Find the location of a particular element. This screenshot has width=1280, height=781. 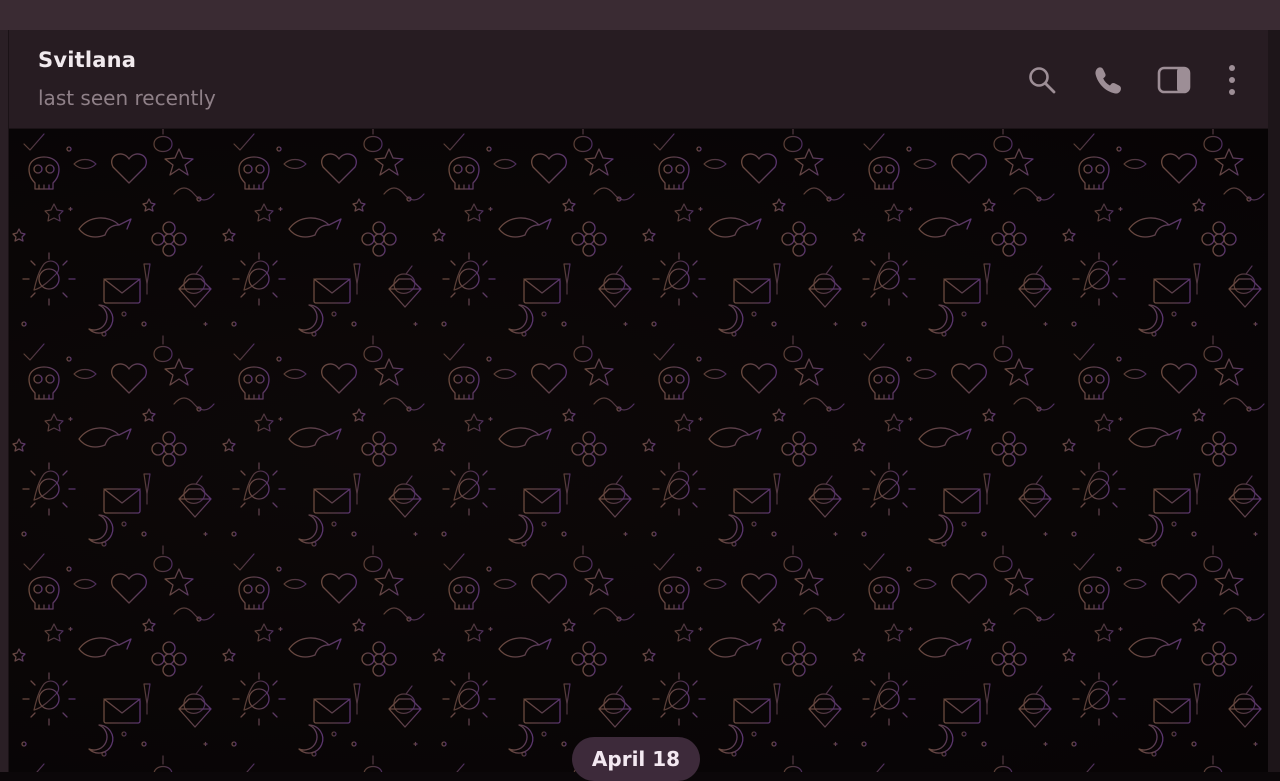

sidebar-toggle-icon is located at coordinates (1174, 80).